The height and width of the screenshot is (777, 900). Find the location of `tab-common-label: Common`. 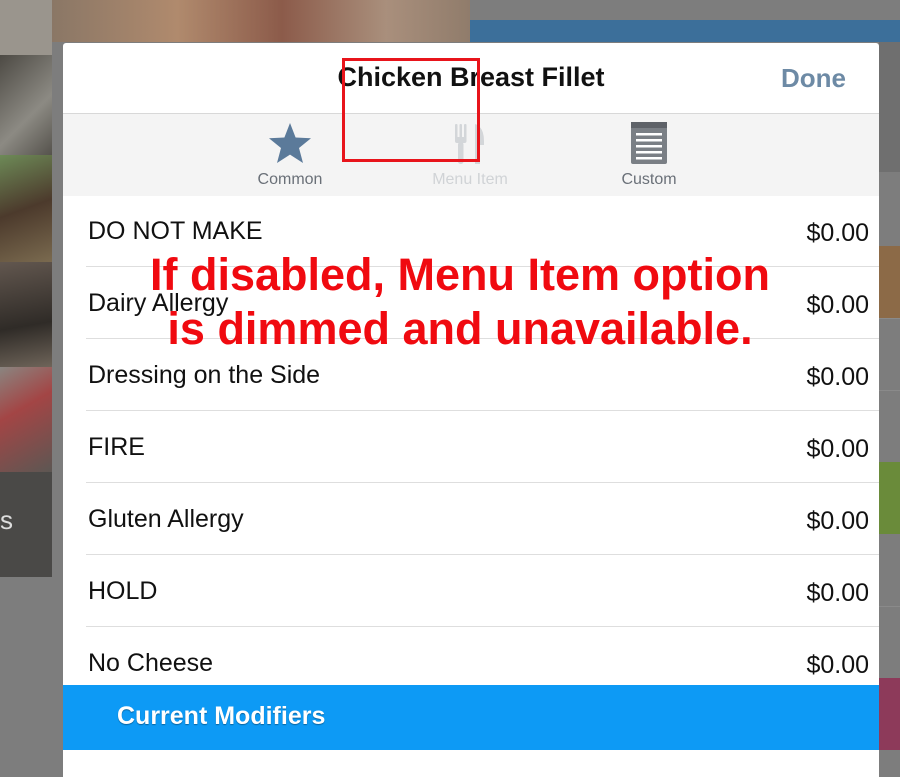

tab-common-label: Common is located at coordinates (290, 179).